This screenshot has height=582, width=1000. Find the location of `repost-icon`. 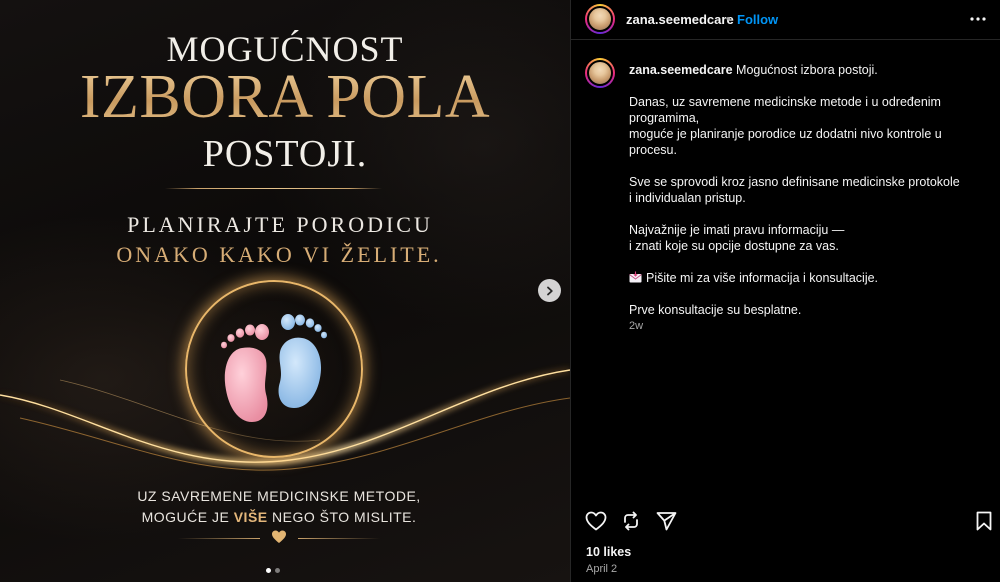

repost-icon is located at coordinates (631, 521).